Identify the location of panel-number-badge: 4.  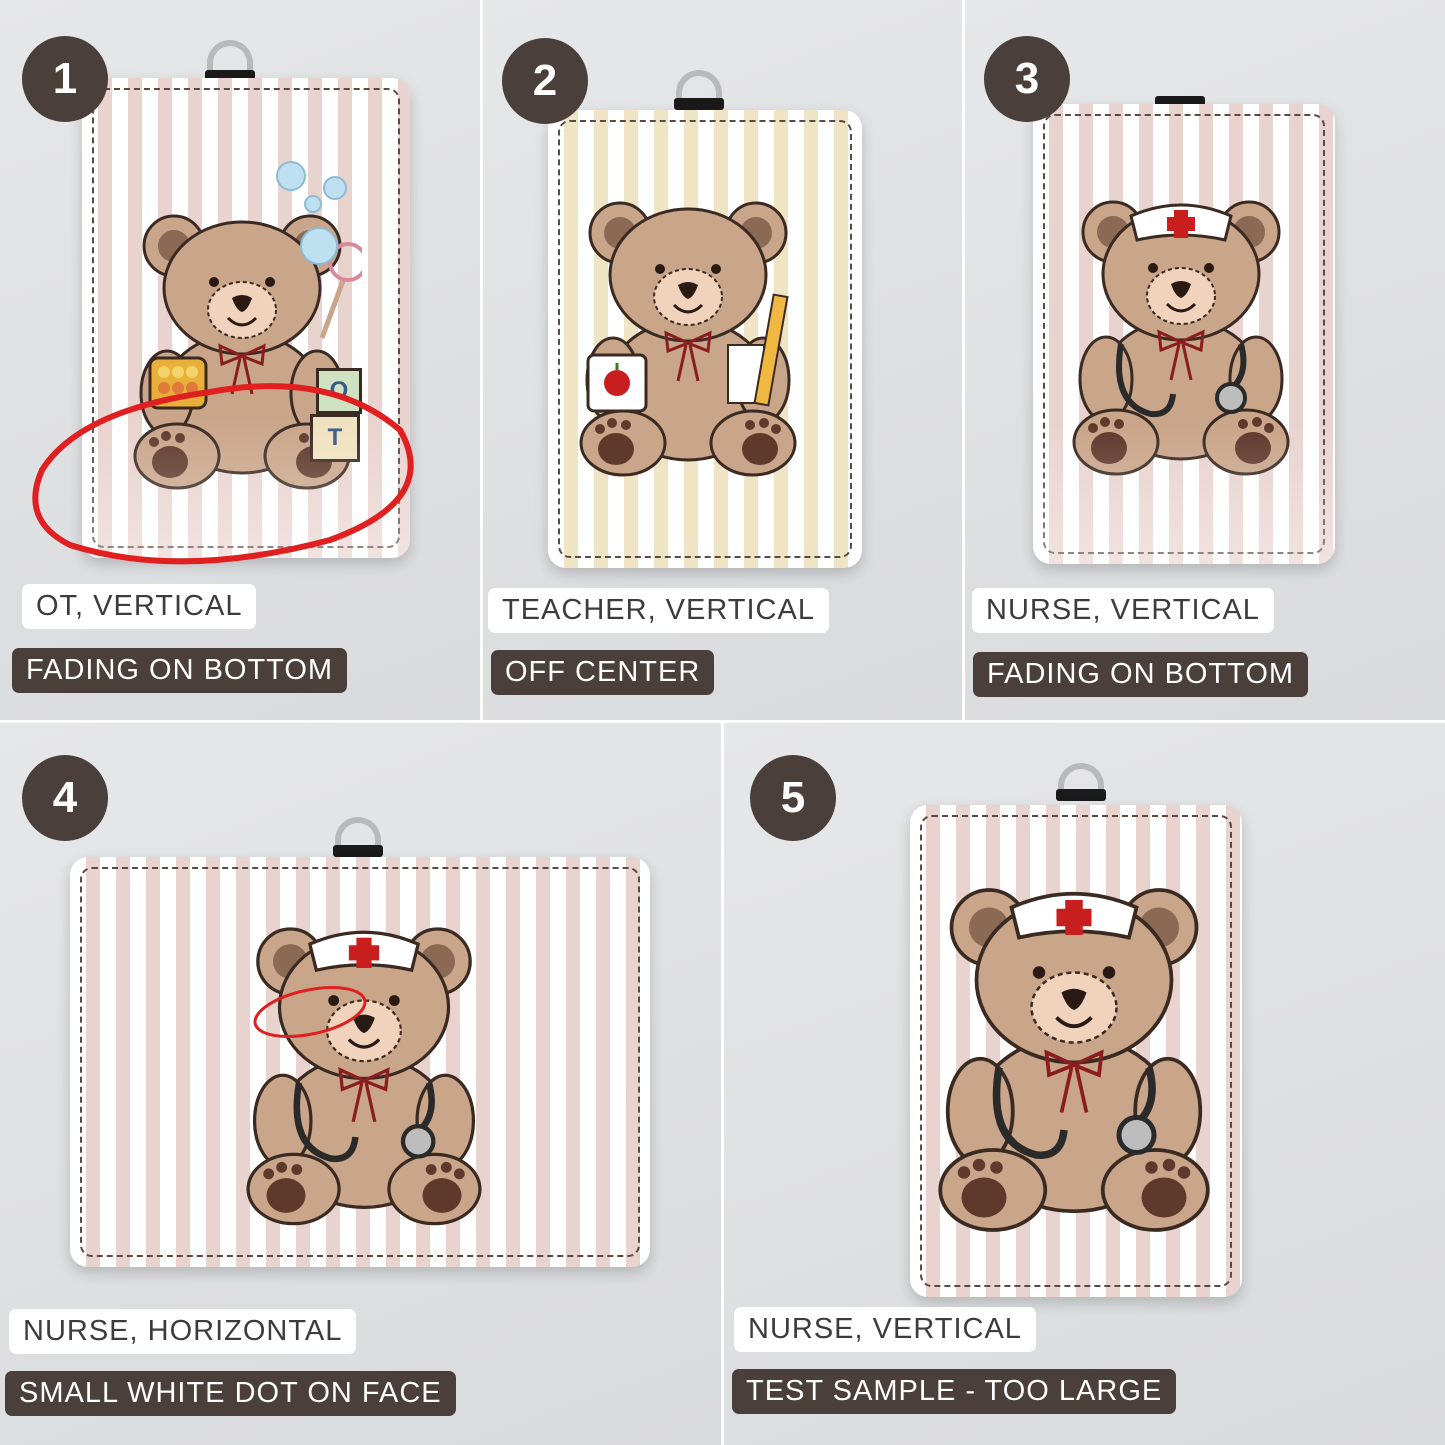
(65, 798).